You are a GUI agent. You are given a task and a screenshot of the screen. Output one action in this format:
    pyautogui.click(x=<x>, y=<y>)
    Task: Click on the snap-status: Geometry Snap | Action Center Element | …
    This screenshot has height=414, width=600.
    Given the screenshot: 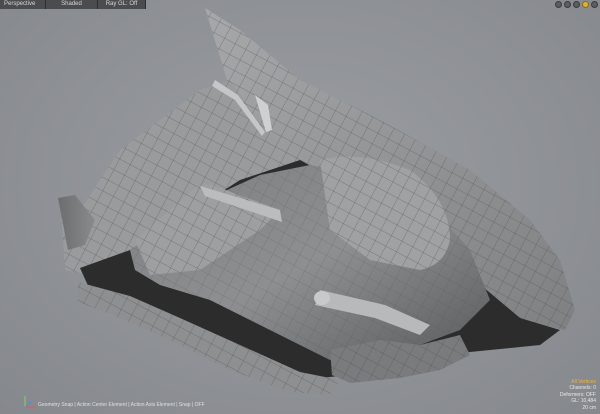 What is the action you would take?
    pyautogui.click(x=121, y=405)
    